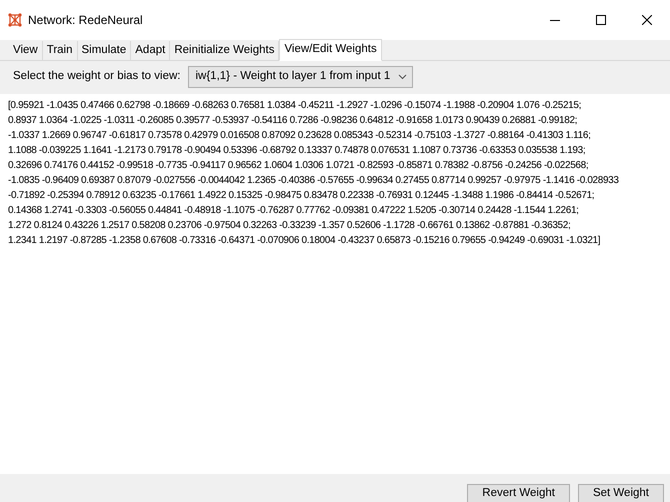 This screenshot has height=502, width=670. I want to click on weights-text-line: -1.0337 1.2669 0.96747 -0.61817 0.73578 0.42979 0.016508 0.87092 0.23628 0.085343 -0.52314 -0.75103 -1.3727 -0.88164 -0.41303 1.116;, so click(299, 136).